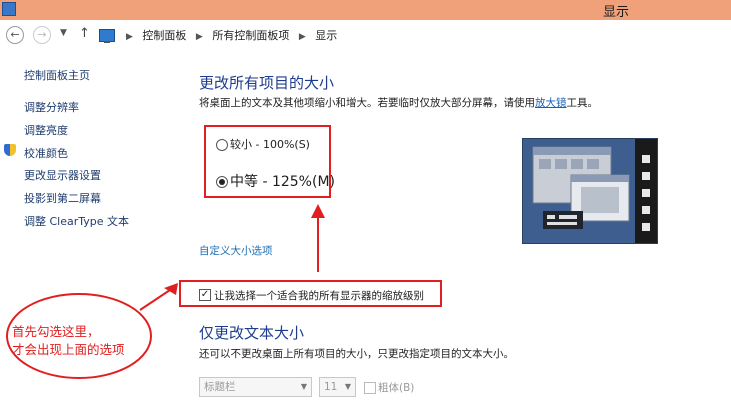 This screenshot has width=731, height=400. I want to click on annotation-arrow-line, so click(155, 300).